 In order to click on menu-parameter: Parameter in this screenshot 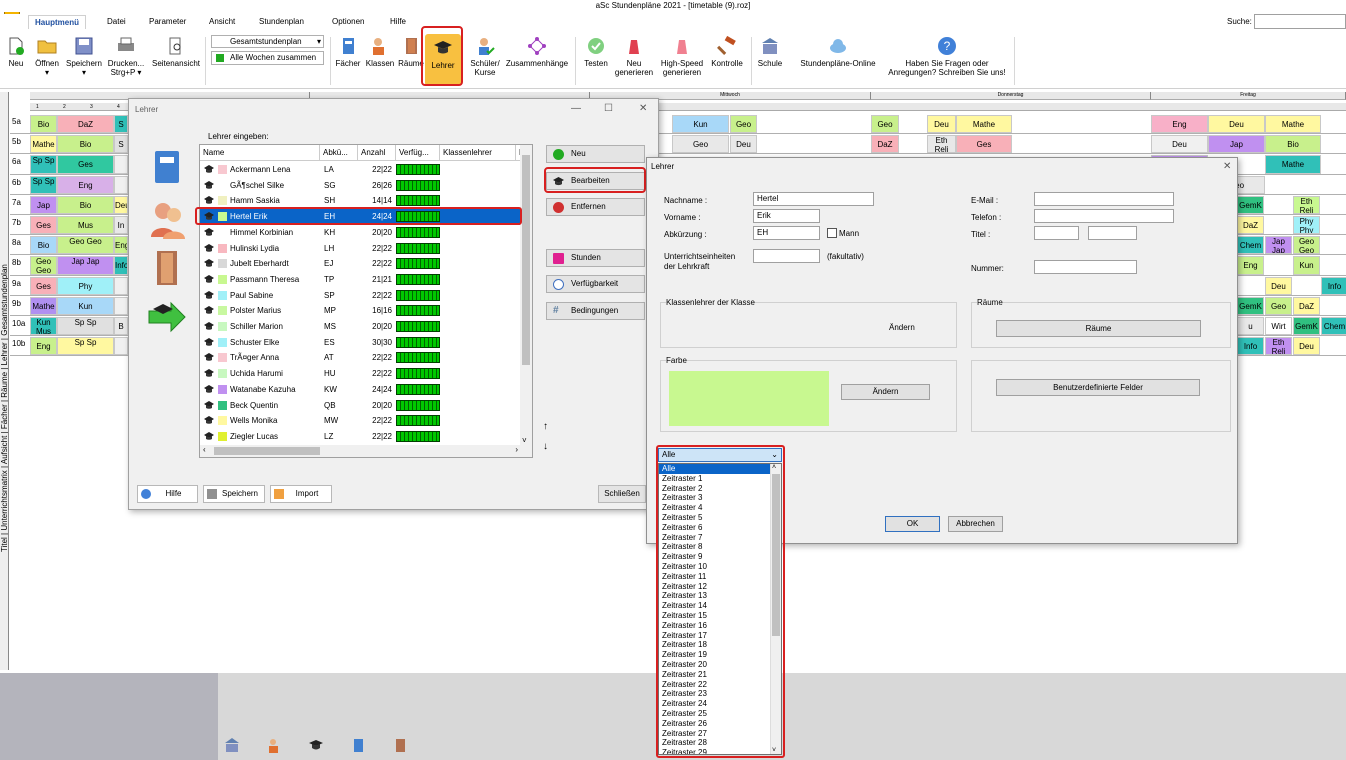, I will do `click(167, 21)`.